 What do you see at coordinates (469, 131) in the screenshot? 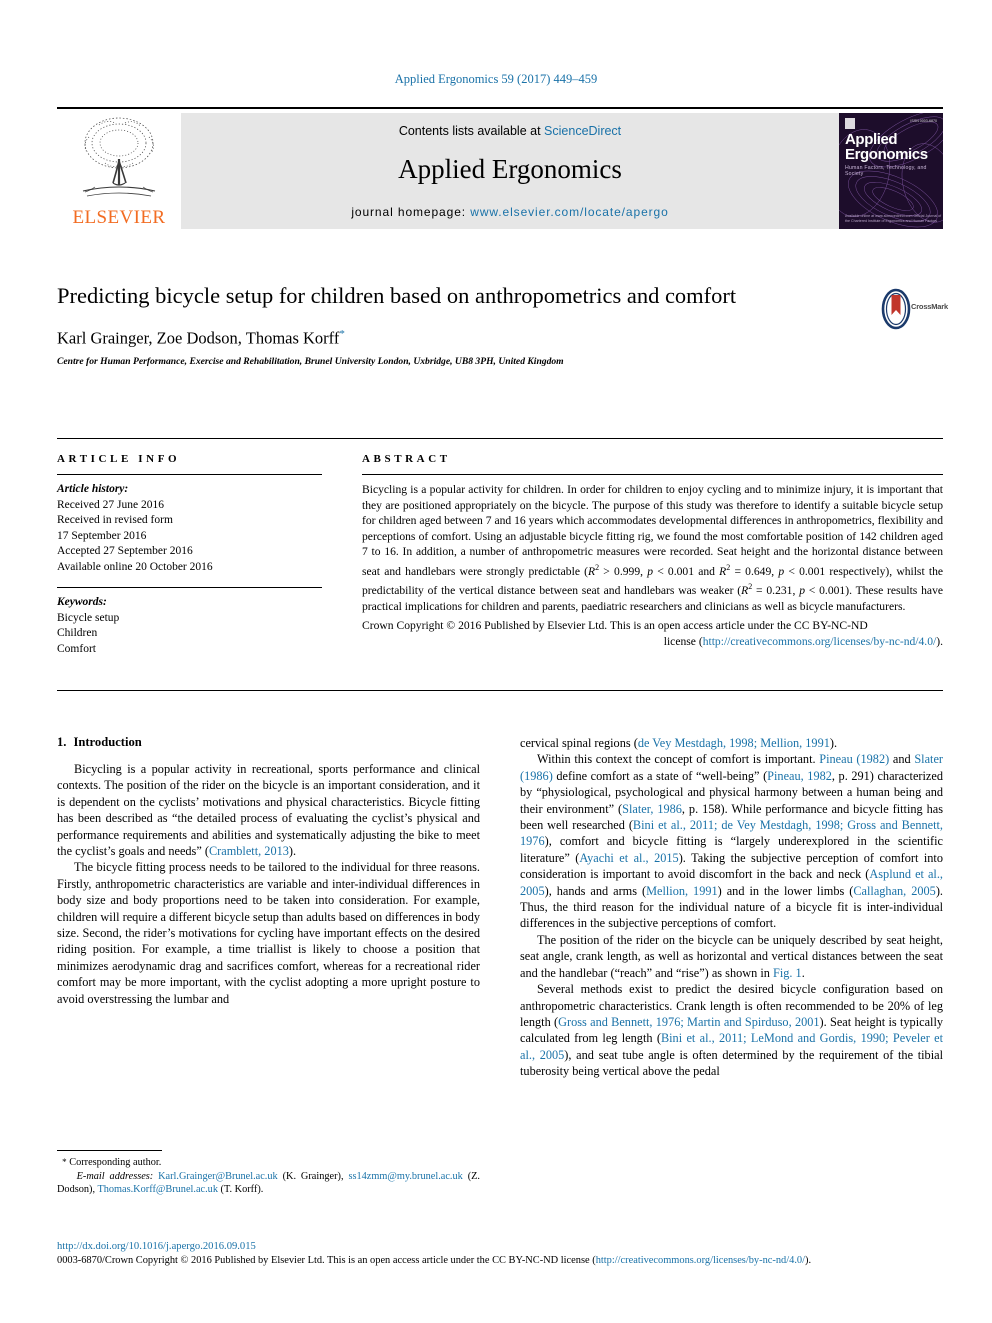
I see `contents-prefix: Contents lists available at` at bounding box center [469, 131].